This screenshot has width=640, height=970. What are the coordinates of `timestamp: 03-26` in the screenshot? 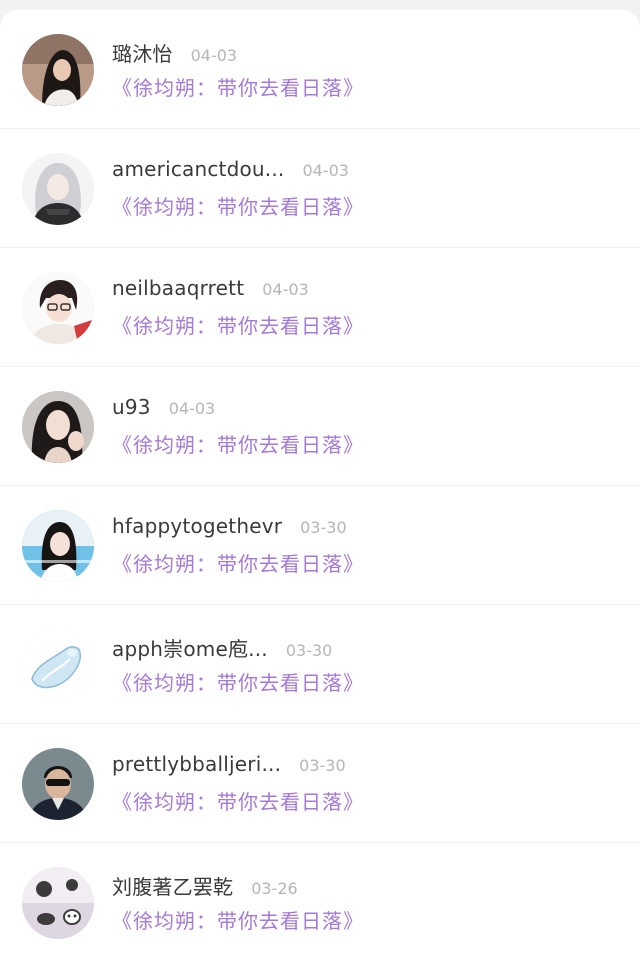 It's located at (274, 888).